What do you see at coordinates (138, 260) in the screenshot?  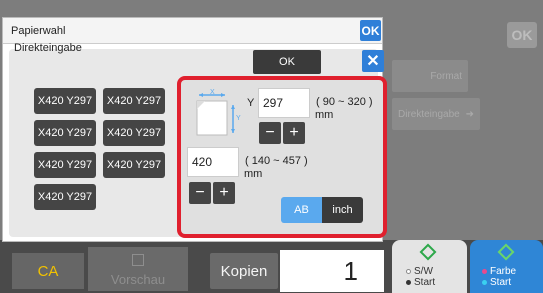 I see `preview-icon` at bounding box center [138, 260].